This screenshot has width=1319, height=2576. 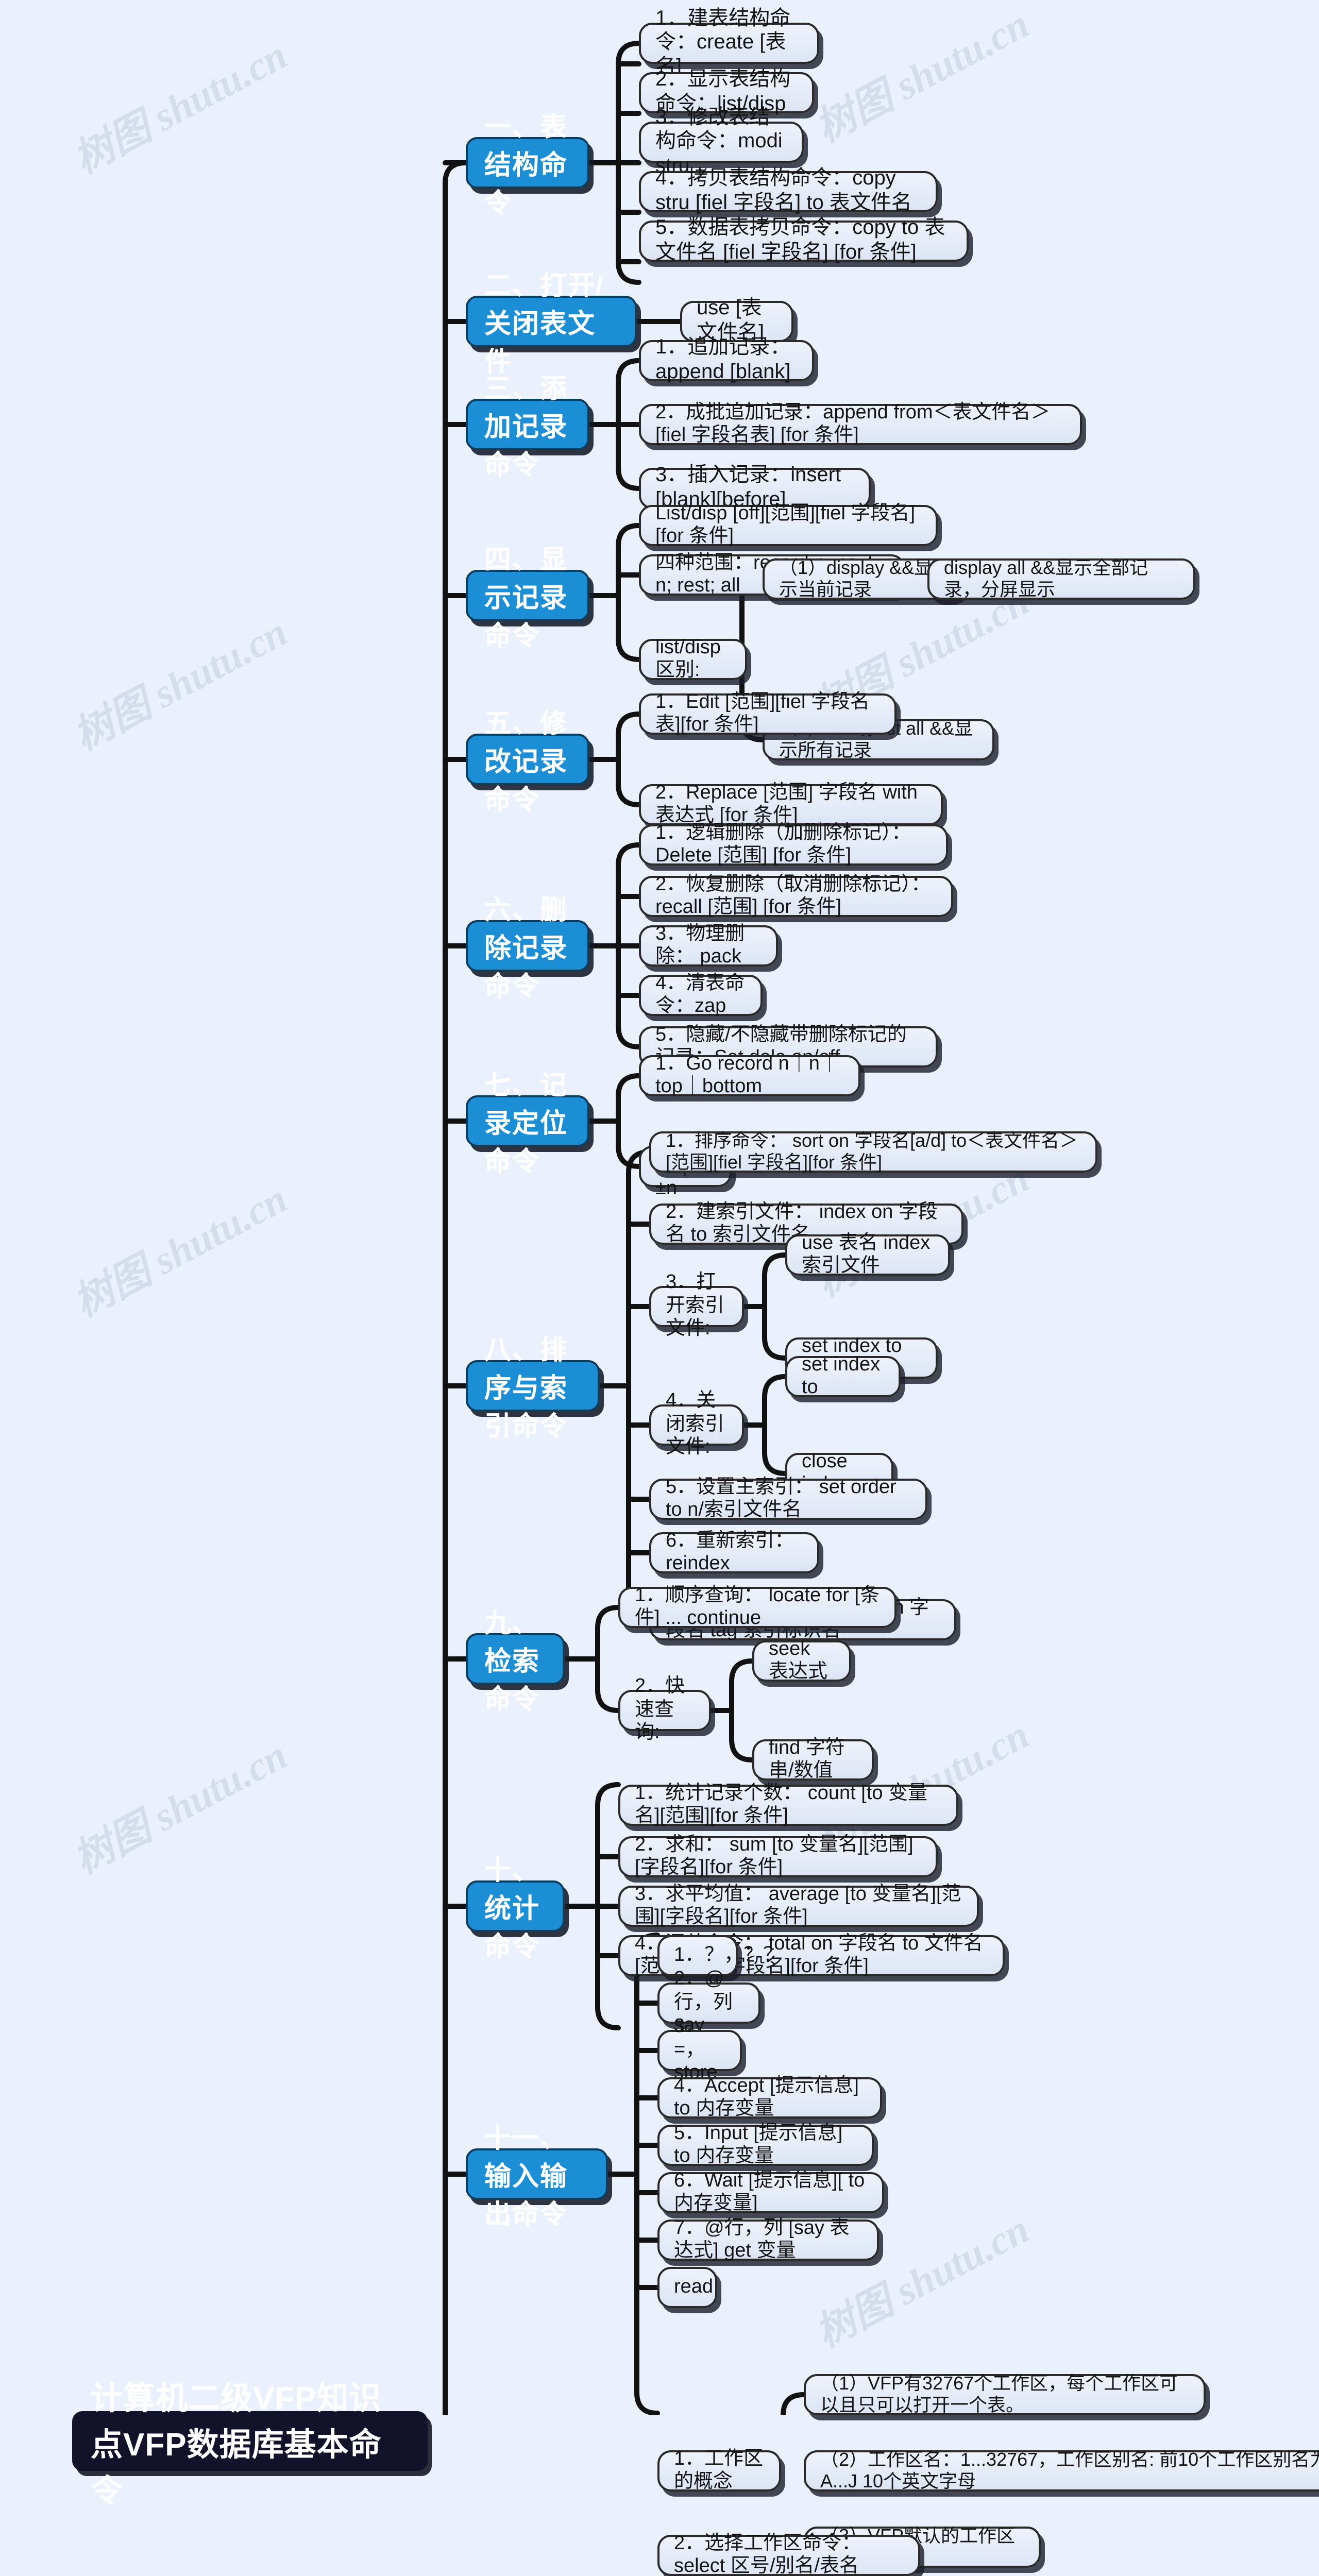 What do you see at coordinates (759, 2144) in the screenshot?
I see `leaf-text: 5．Input [提示信息] to 内存变量` at bounding box center [759, 2144].